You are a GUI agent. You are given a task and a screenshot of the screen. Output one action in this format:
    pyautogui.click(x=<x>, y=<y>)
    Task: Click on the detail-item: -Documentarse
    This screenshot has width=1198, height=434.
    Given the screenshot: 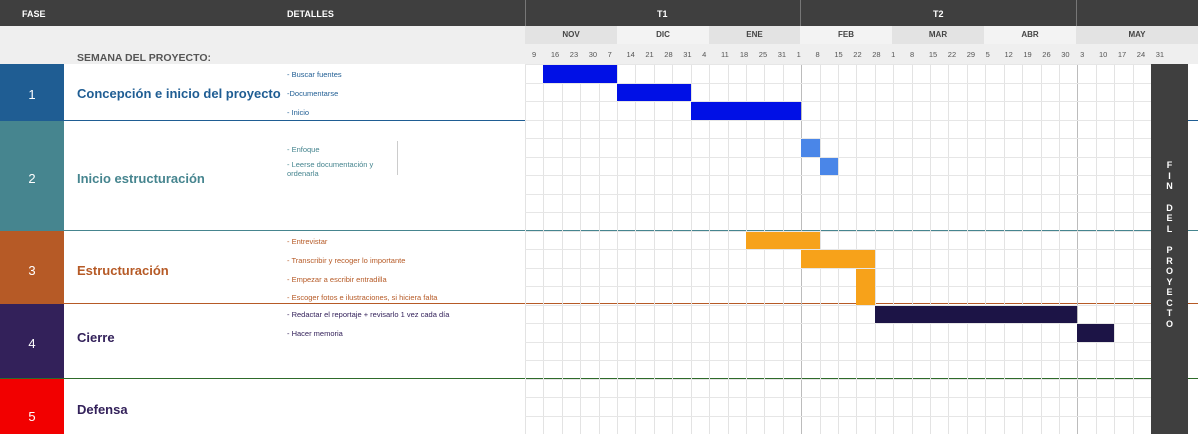 What is the action you would take?
    pyautogui.click(x=313, y=93)
    